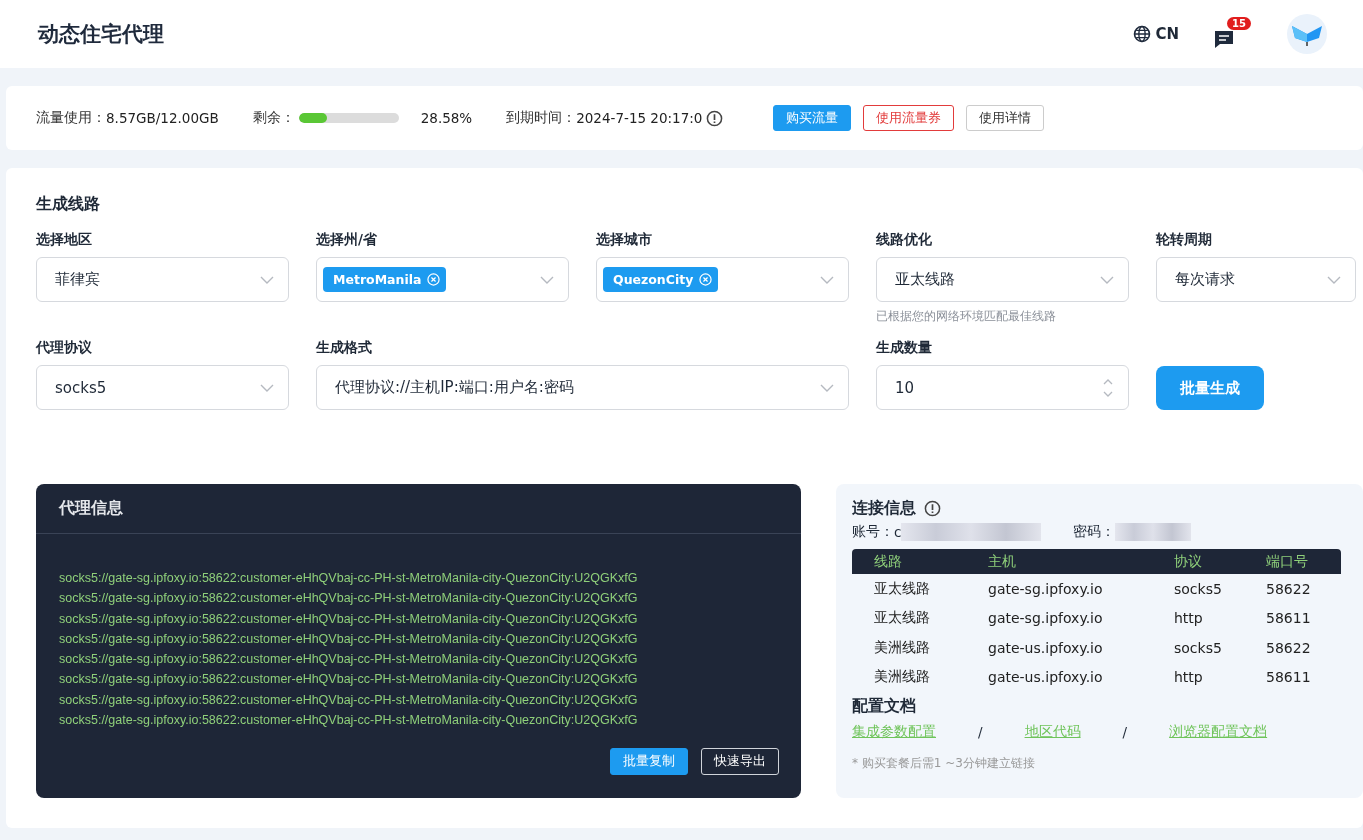 This screenshot has height=840, width=1363. What do you see at coordinates (1059, 589) in the screenshot?
I see `table-cell: gate-sg.ipfoxy.io` at bounding box center [1059, 589].